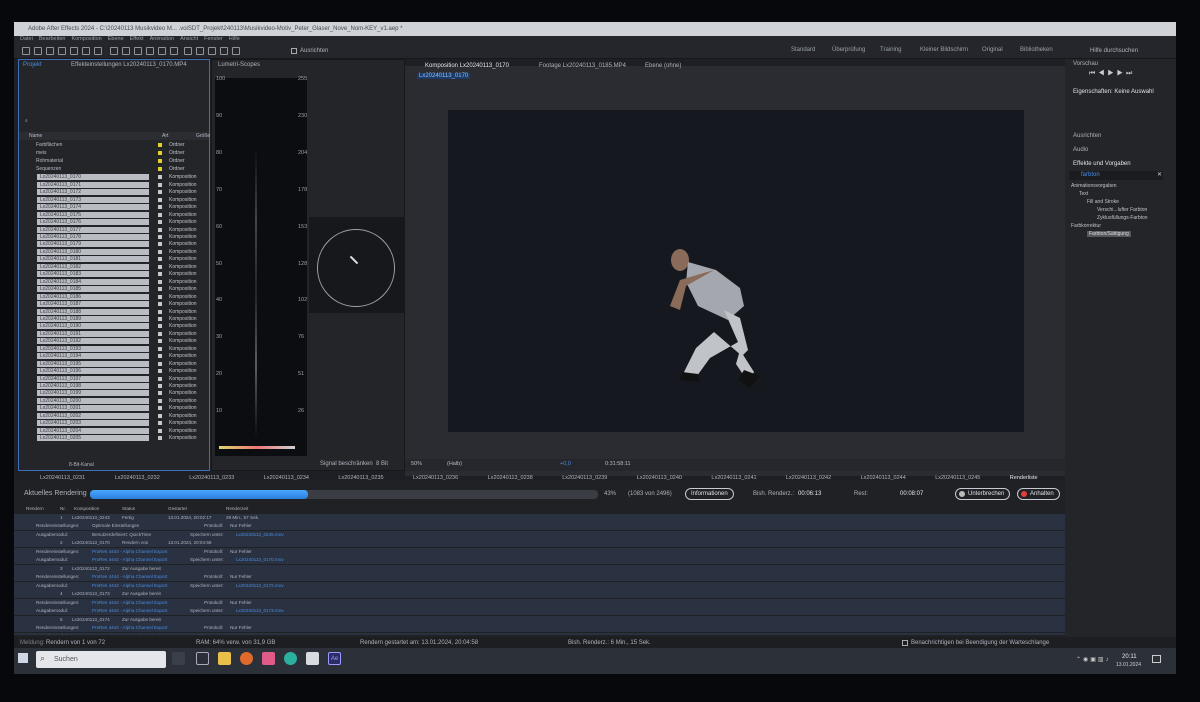 The height and width of the screenshot is (702, 1200). I want to click on tab-effect-controls: Effekteinstellungen Lx20240113_0170.MP4, so click(129, 65).